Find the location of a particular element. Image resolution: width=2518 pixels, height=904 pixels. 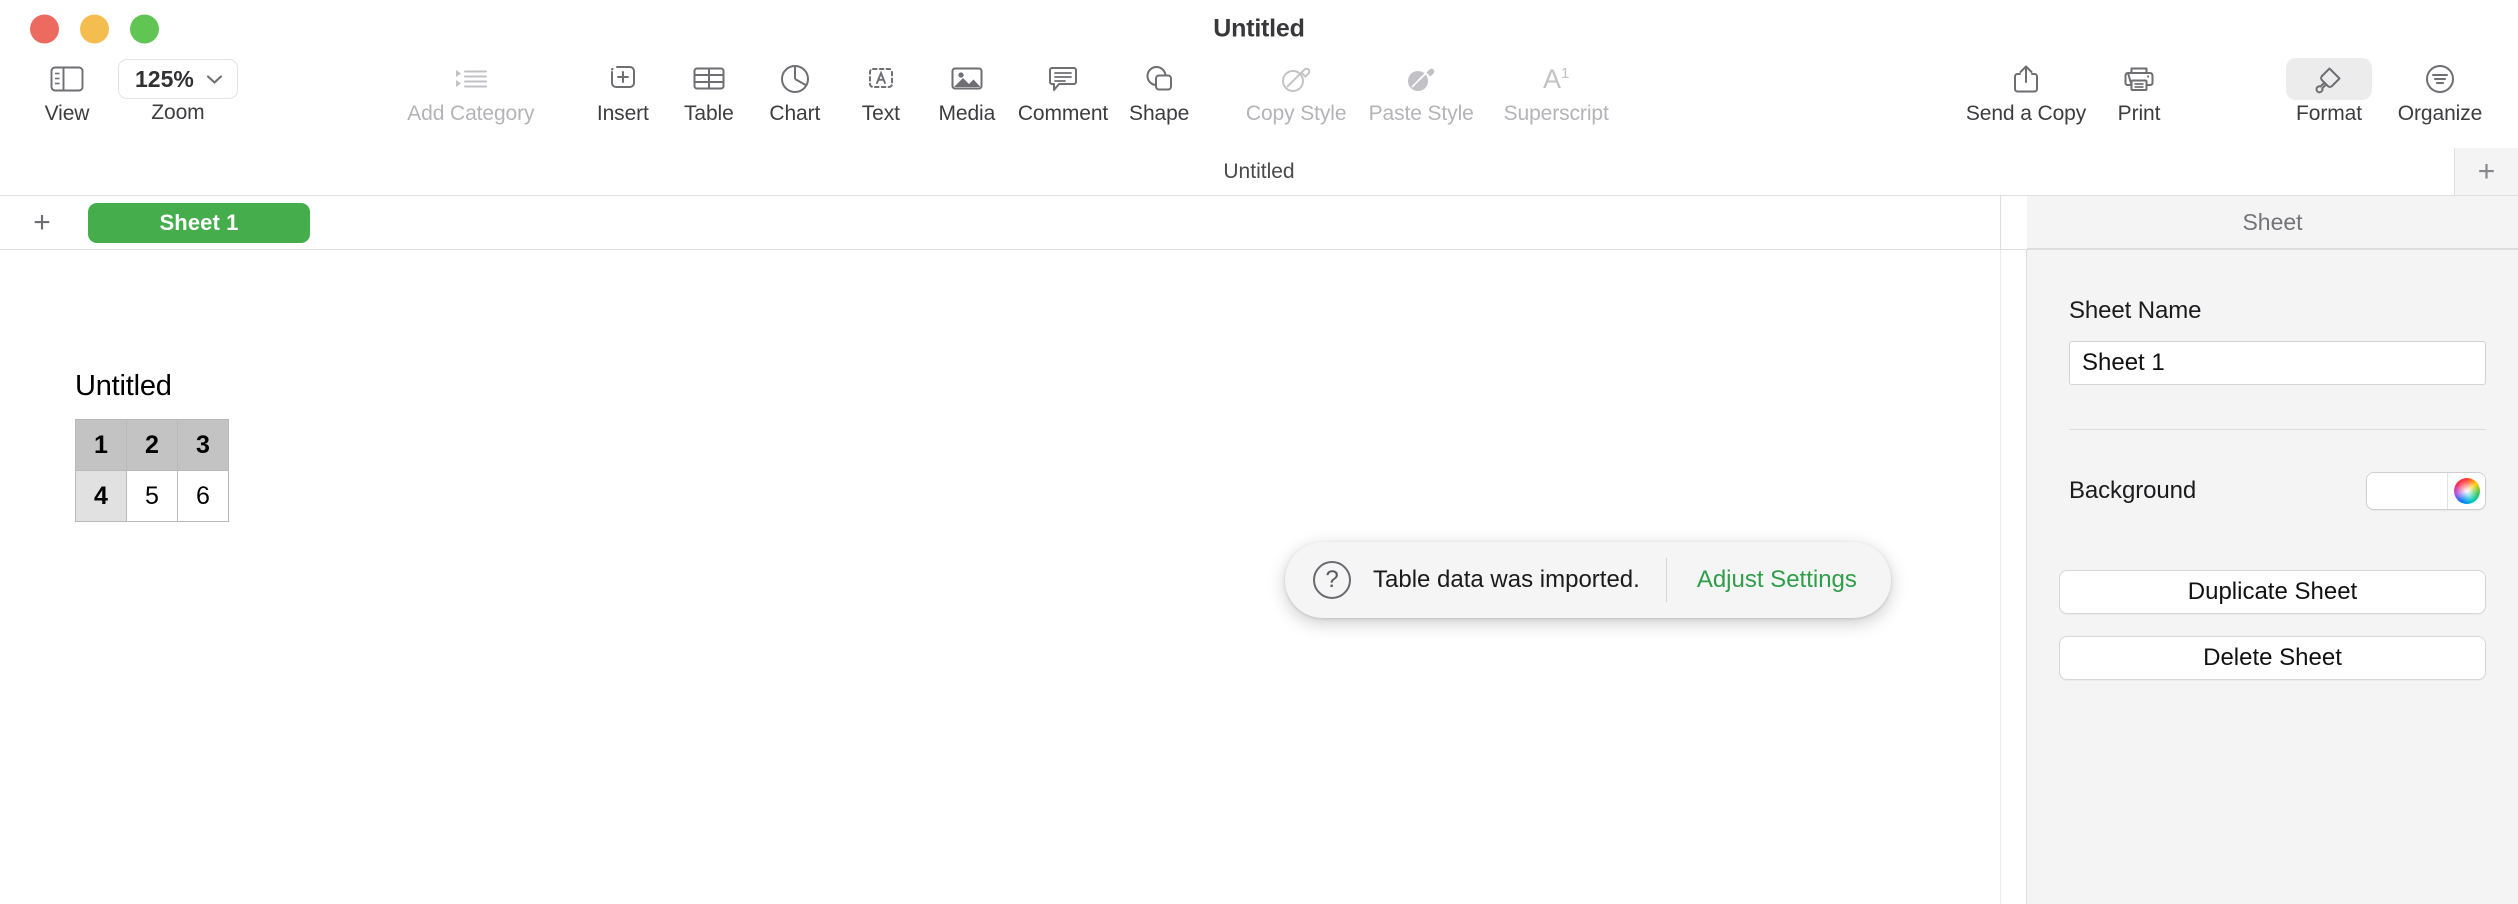

comment-bubble-icon is located at coordinates (1063, 79).